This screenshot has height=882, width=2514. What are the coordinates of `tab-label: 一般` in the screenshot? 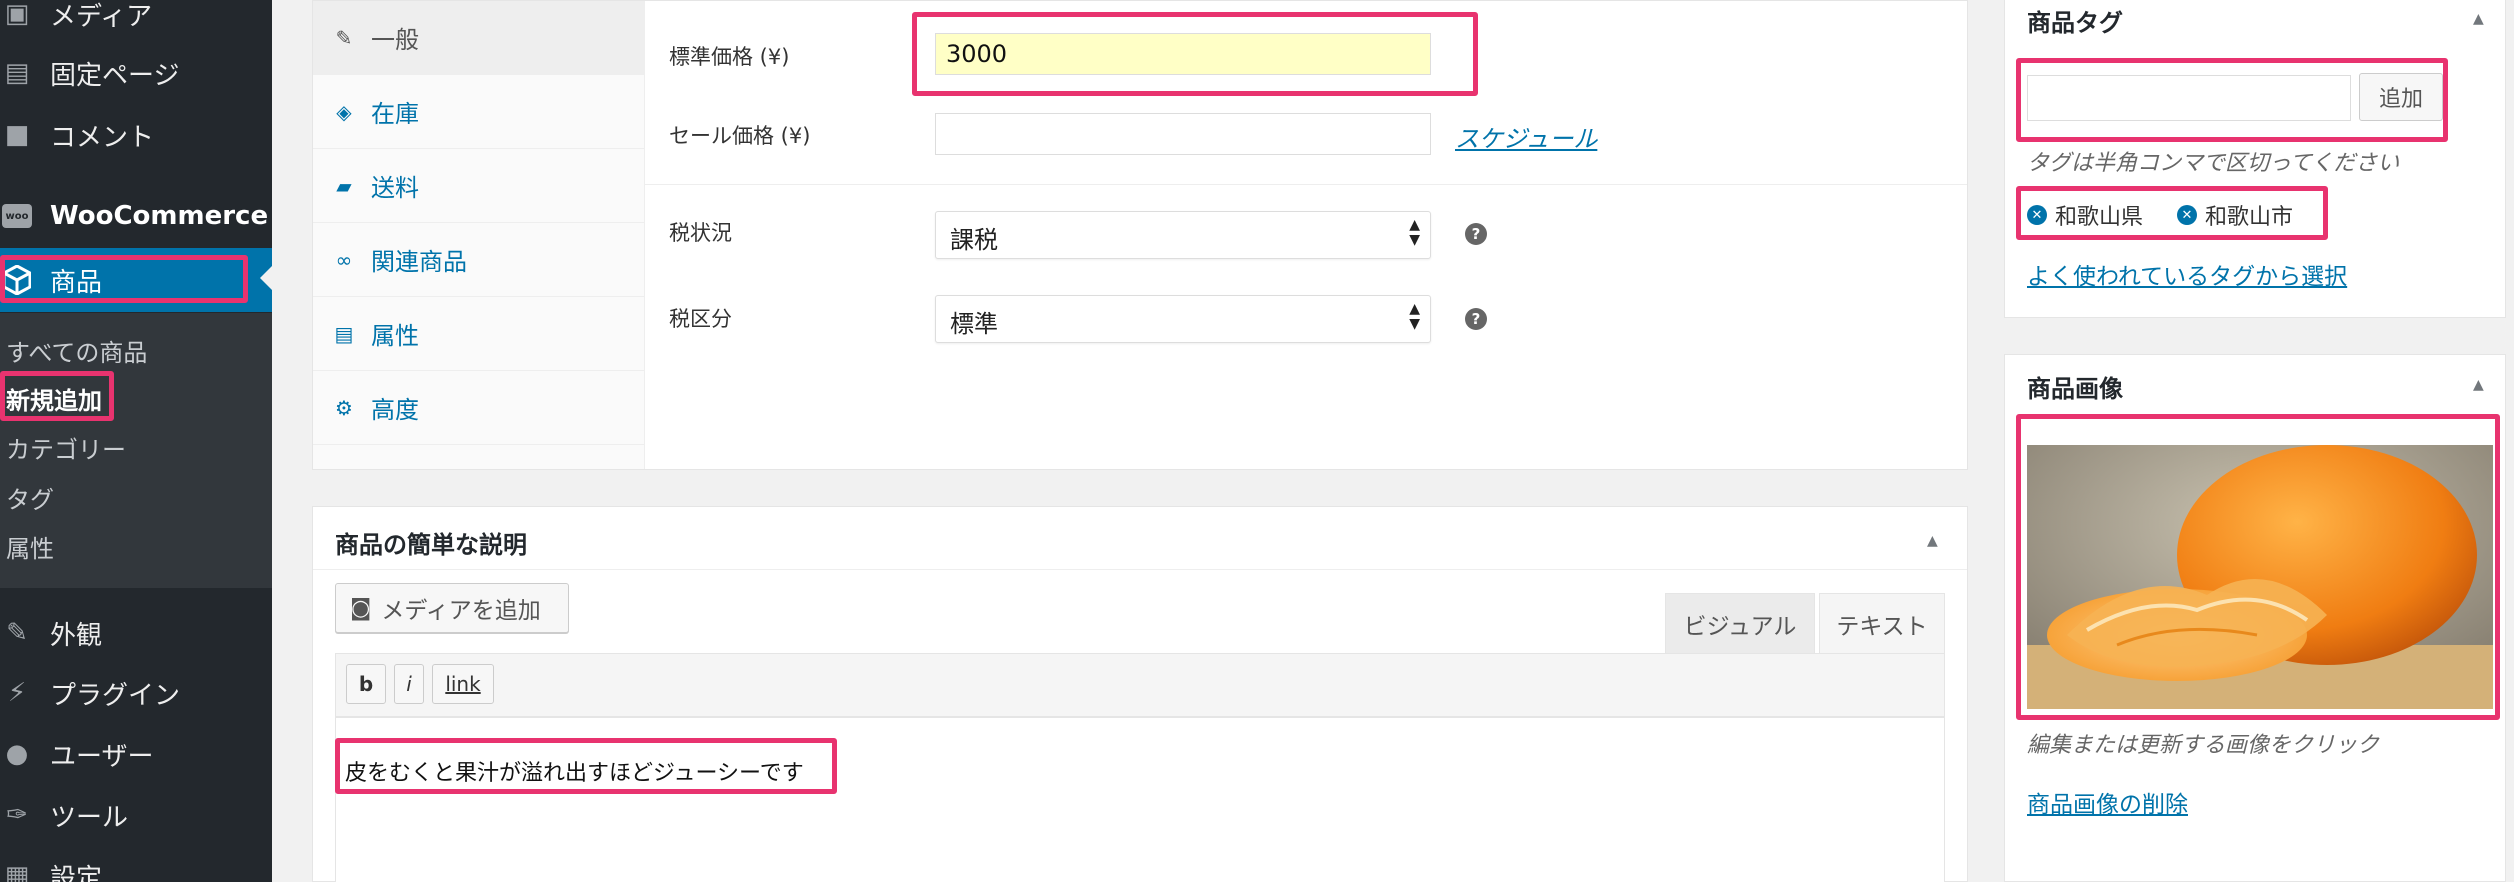 It's located at (395, 40).